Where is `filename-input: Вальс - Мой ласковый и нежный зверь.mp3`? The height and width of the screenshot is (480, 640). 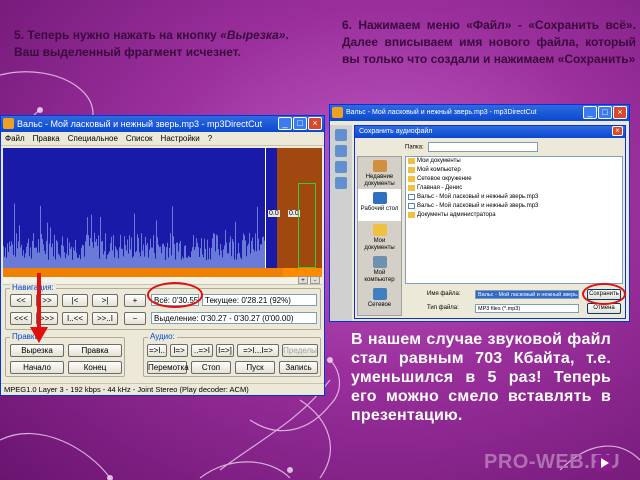 filename-input: Вальс - Мой ласковый и нежный зверь.mp3 is located at coordinates (527, 294).